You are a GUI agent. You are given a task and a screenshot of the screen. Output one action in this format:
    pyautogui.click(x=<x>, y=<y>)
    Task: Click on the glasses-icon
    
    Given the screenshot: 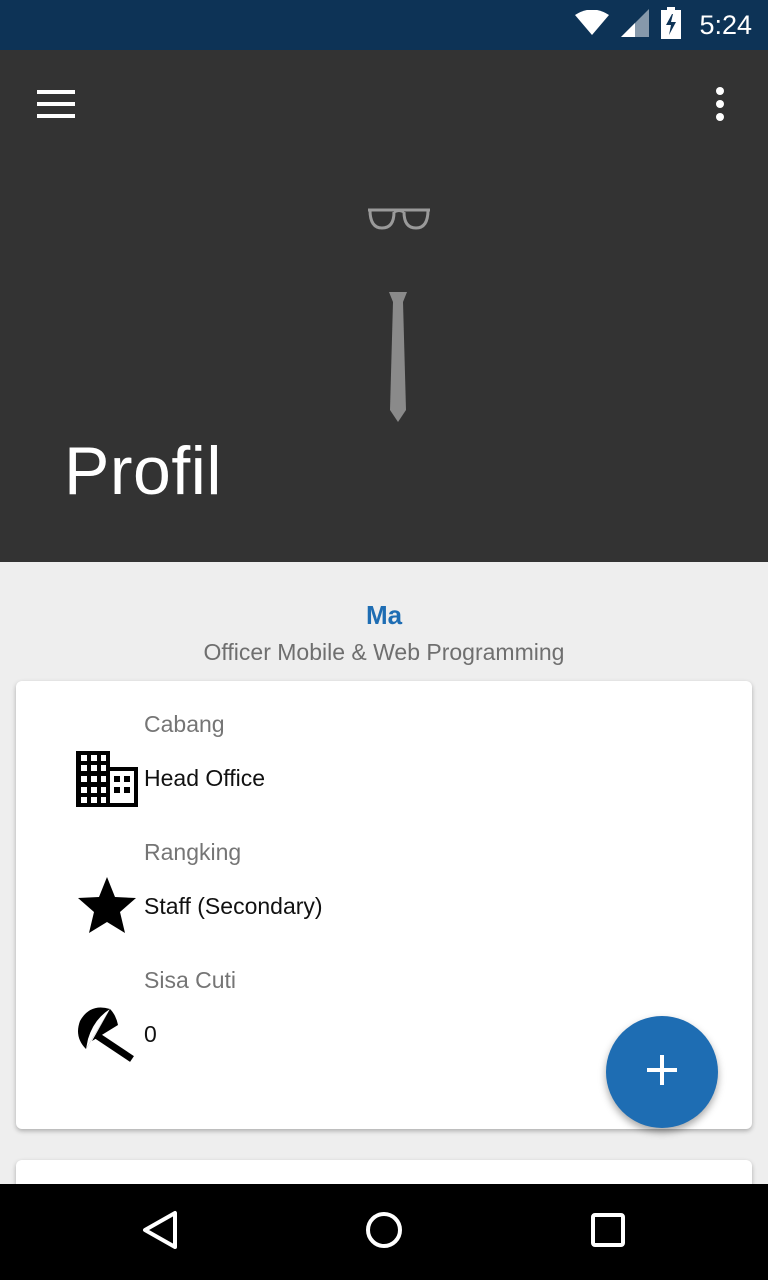 What is the action you would take?
    pyautogui.click(x=399, y=221)
    